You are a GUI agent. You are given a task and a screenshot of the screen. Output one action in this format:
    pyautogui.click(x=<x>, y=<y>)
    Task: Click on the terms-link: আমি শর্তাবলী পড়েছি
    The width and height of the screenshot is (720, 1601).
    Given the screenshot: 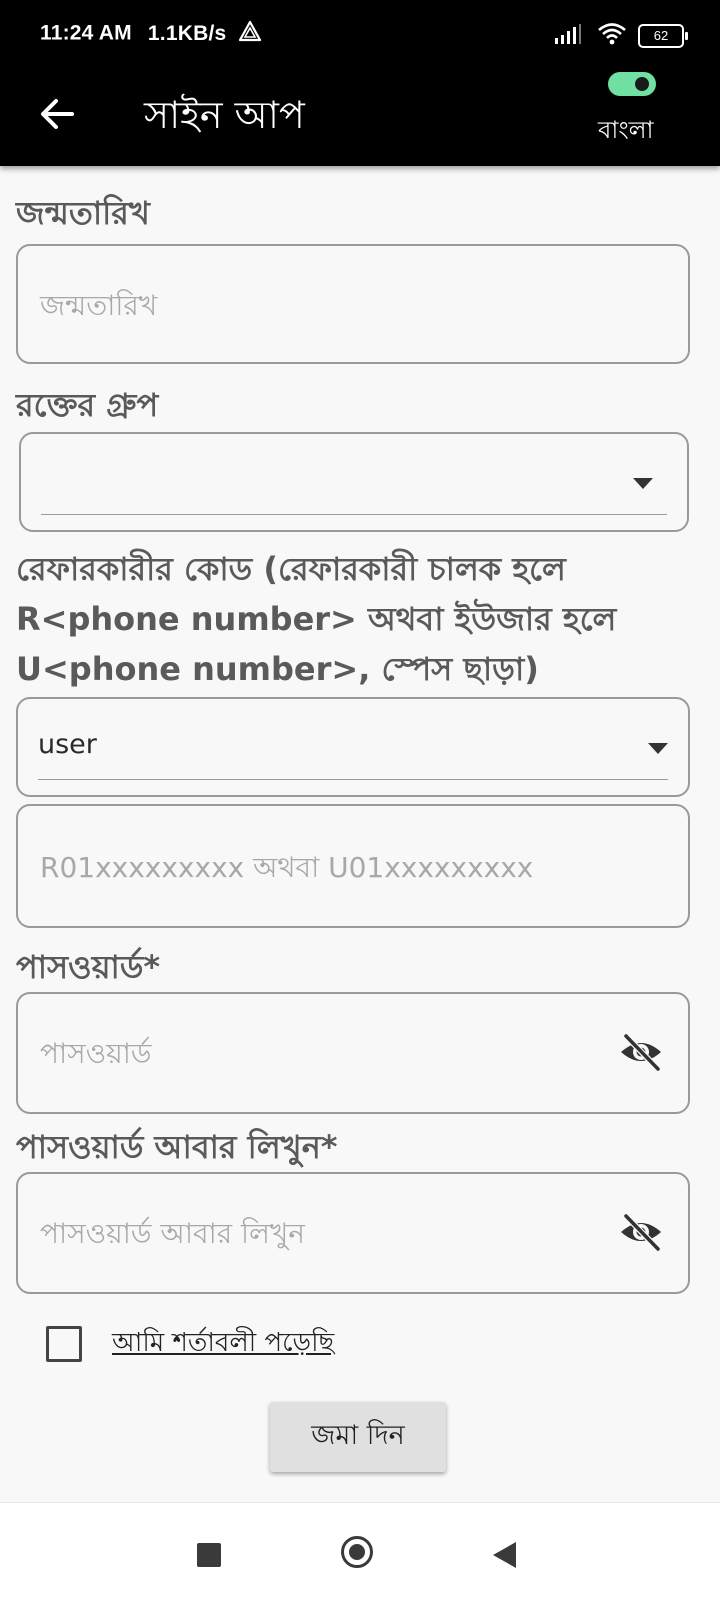 What is the action you would take?
    pyautogui.click(x=223, y=1344)
    